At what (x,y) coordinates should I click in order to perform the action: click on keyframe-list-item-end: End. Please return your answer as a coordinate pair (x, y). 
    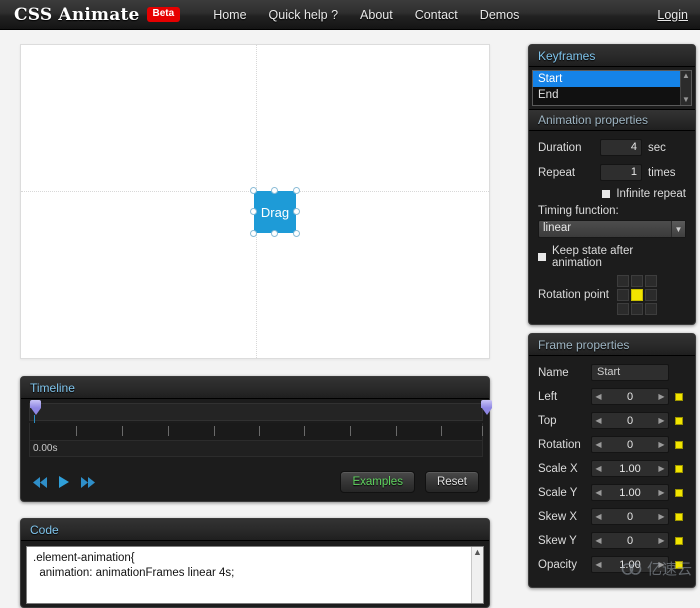
    Looking at the image, I should click on (612, 95).